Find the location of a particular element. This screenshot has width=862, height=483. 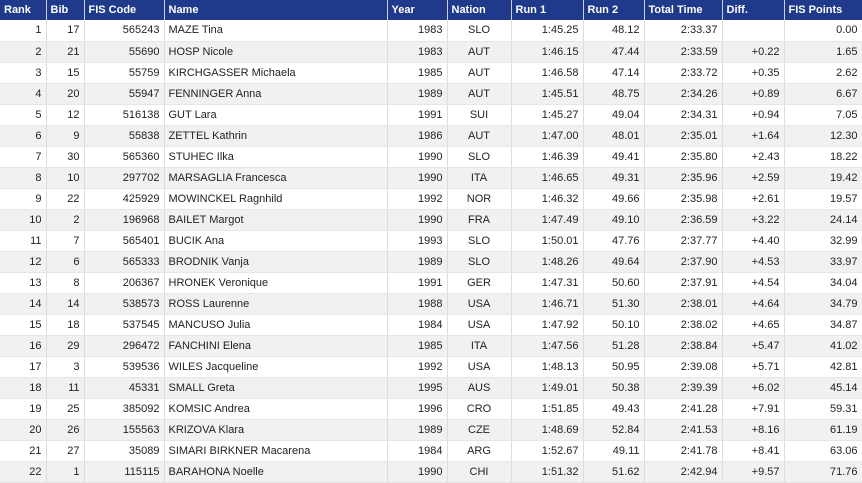

cell-bib: 25 is located at coordinates (65, 409).